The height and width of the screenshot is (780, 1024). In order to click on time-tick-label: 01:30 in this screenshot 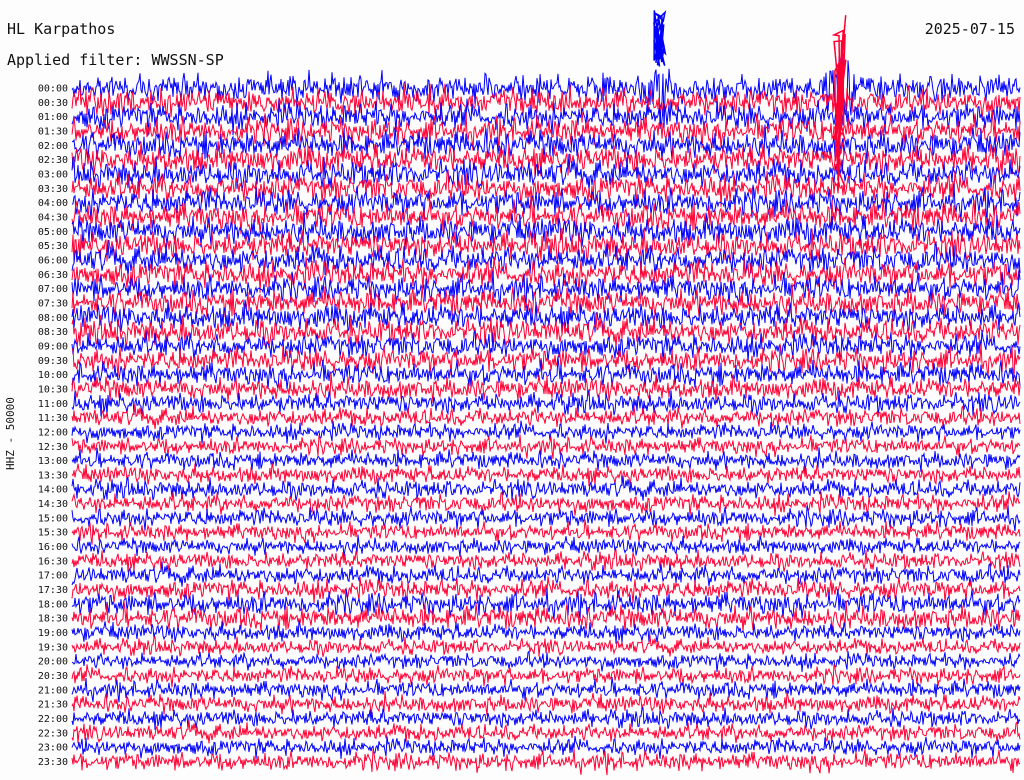, I will do `click(53, 131)`.